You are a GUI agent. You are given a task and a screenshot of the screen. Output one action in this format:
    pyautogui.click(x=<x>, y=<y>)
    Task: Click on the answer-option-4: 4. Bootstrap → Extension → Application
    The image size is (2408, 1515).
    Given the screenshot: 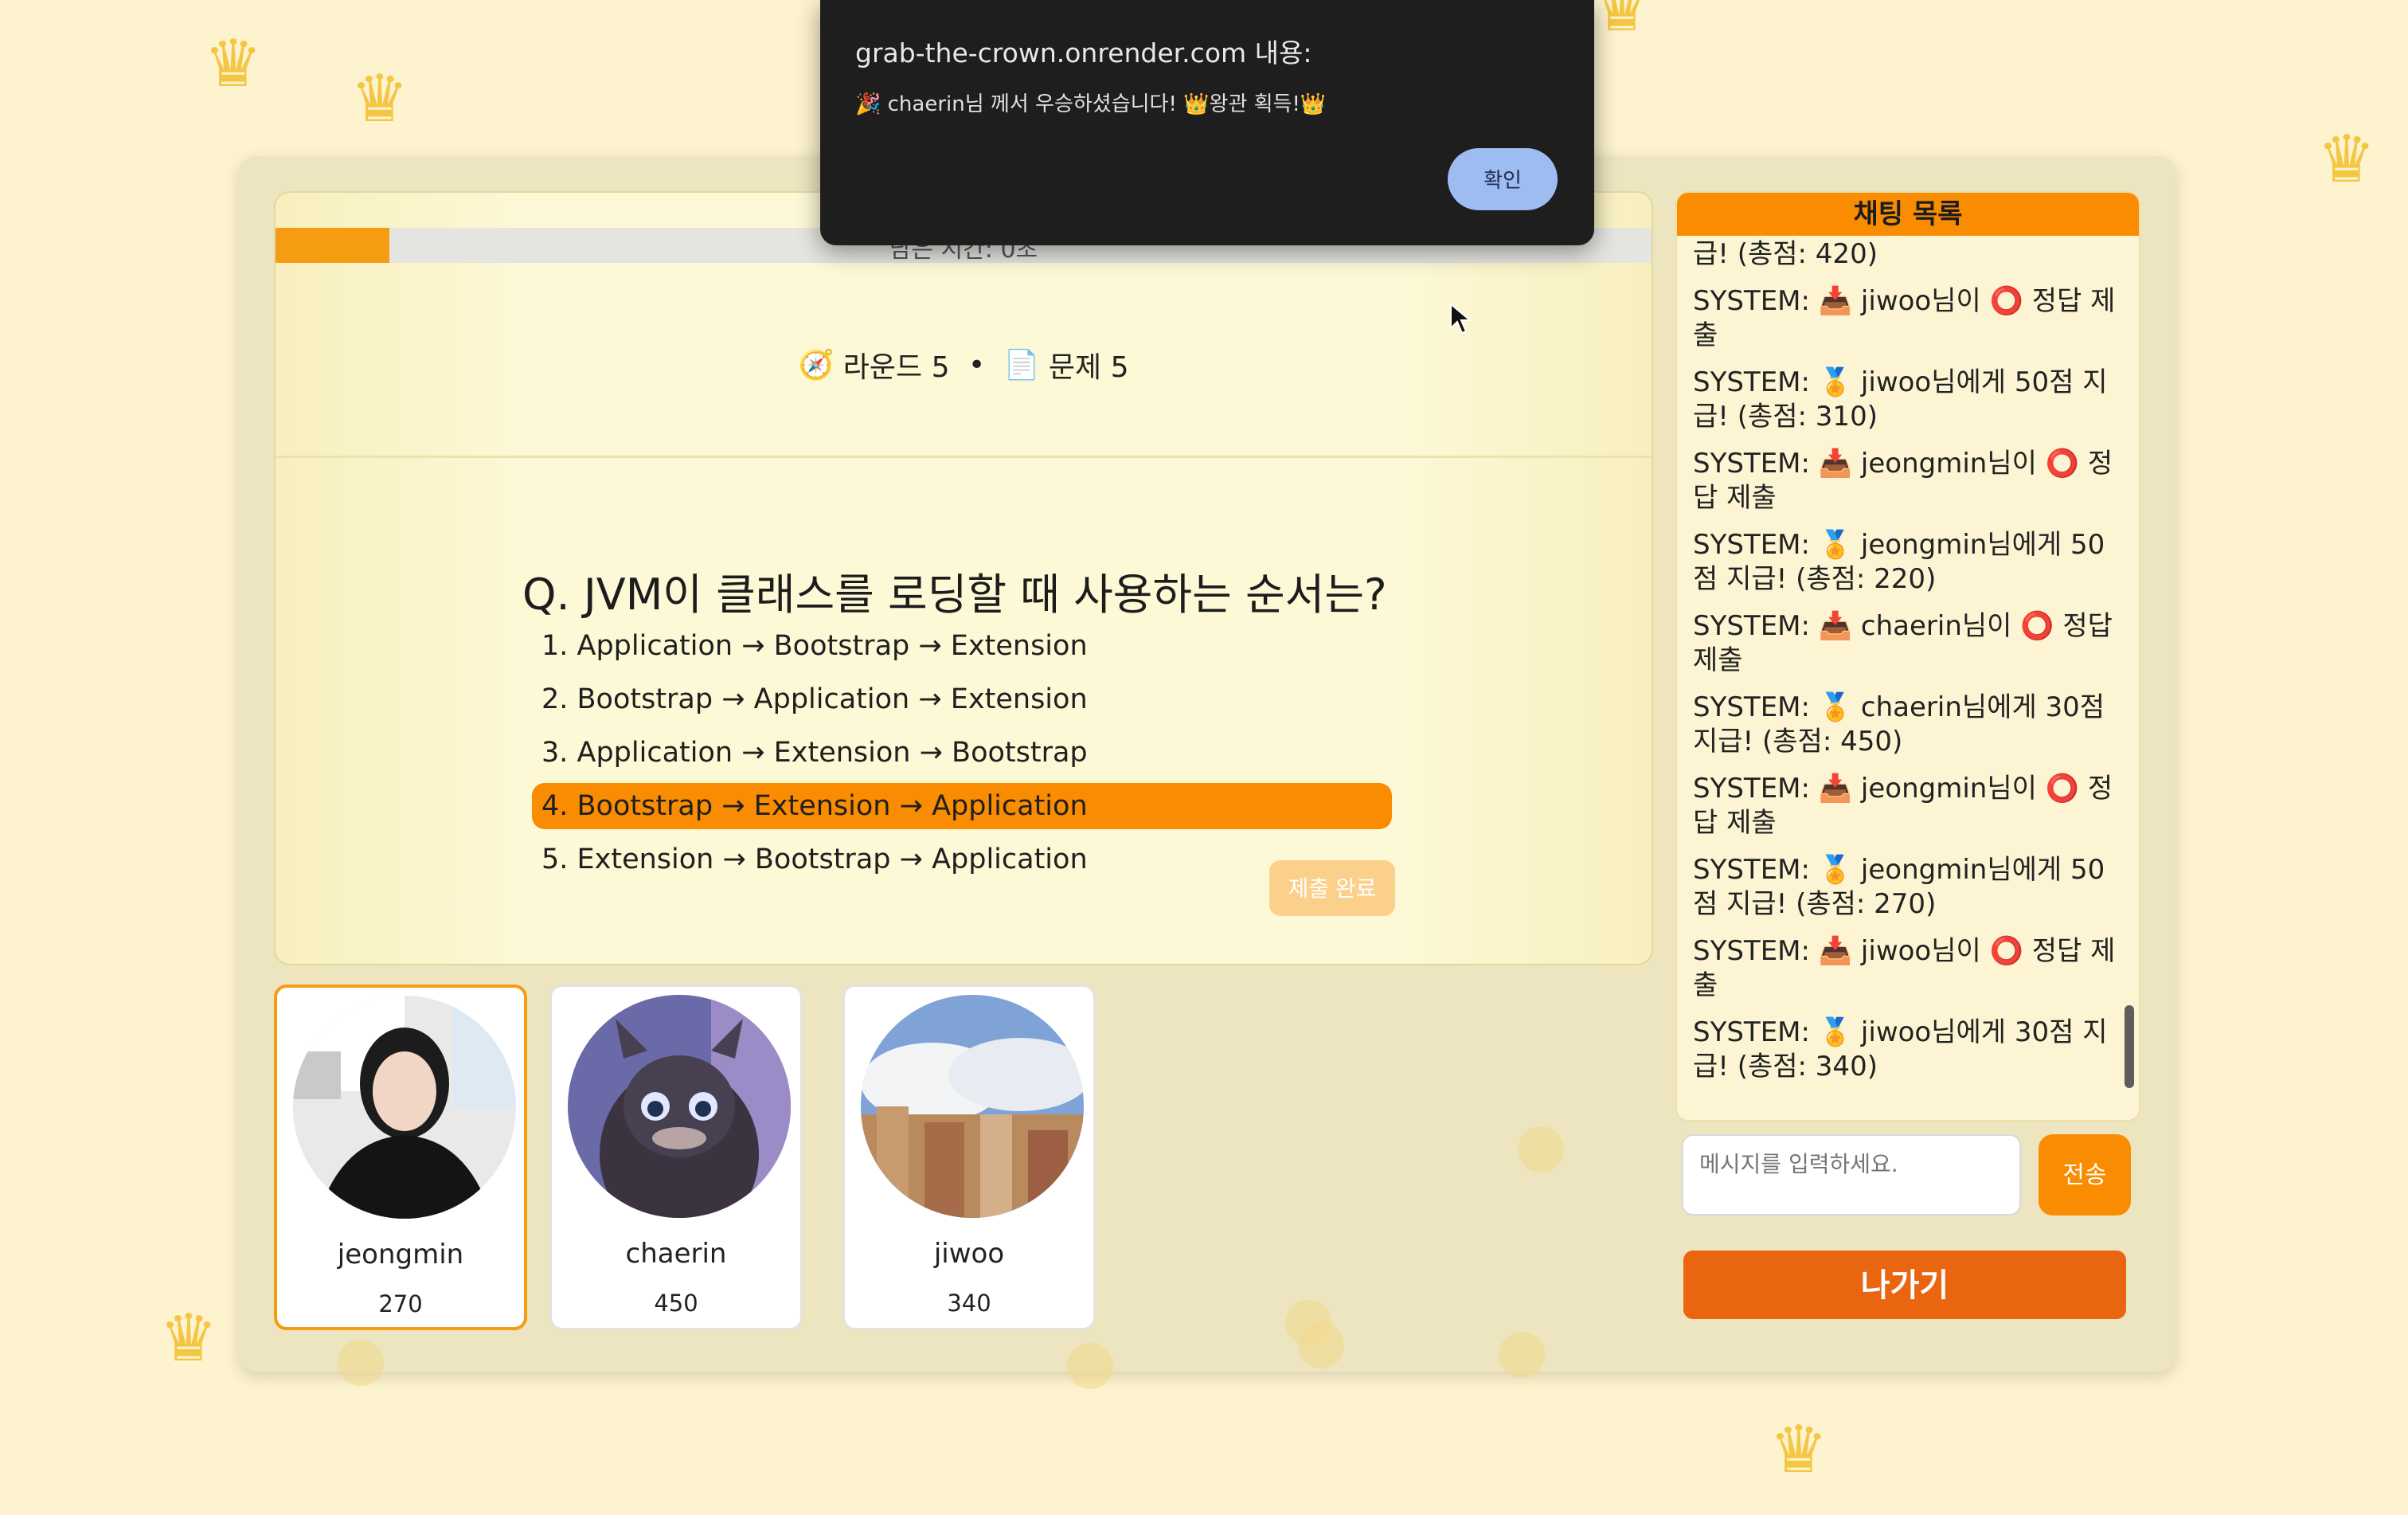 What is the action you would take?
    pyautogui.click(x=962, y=806)
    